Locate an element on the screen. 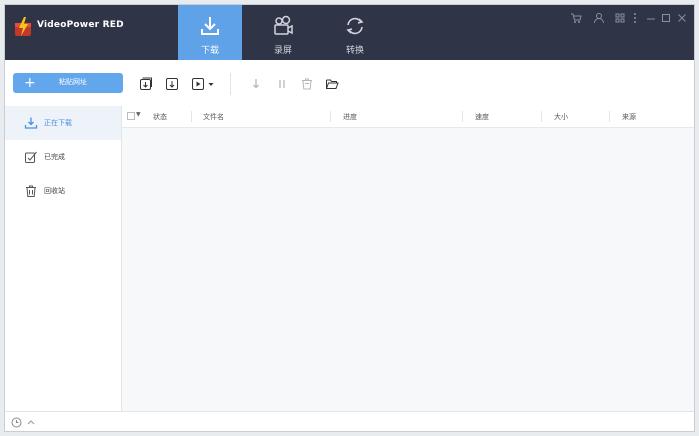 This screenshot has height=436, width=699. delete-icon is located at coordinates (307, 84).